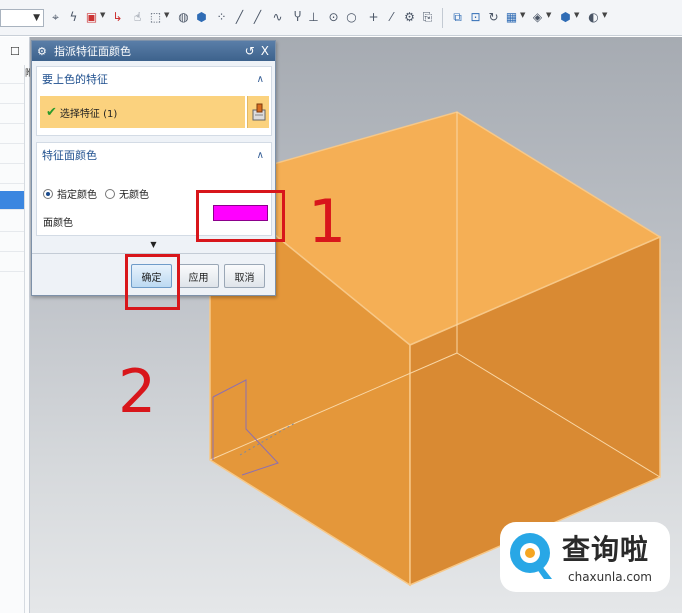  Describe the element at coordinates (12, 200) in the screenshot. I see `navigator-row-selected` at that location.